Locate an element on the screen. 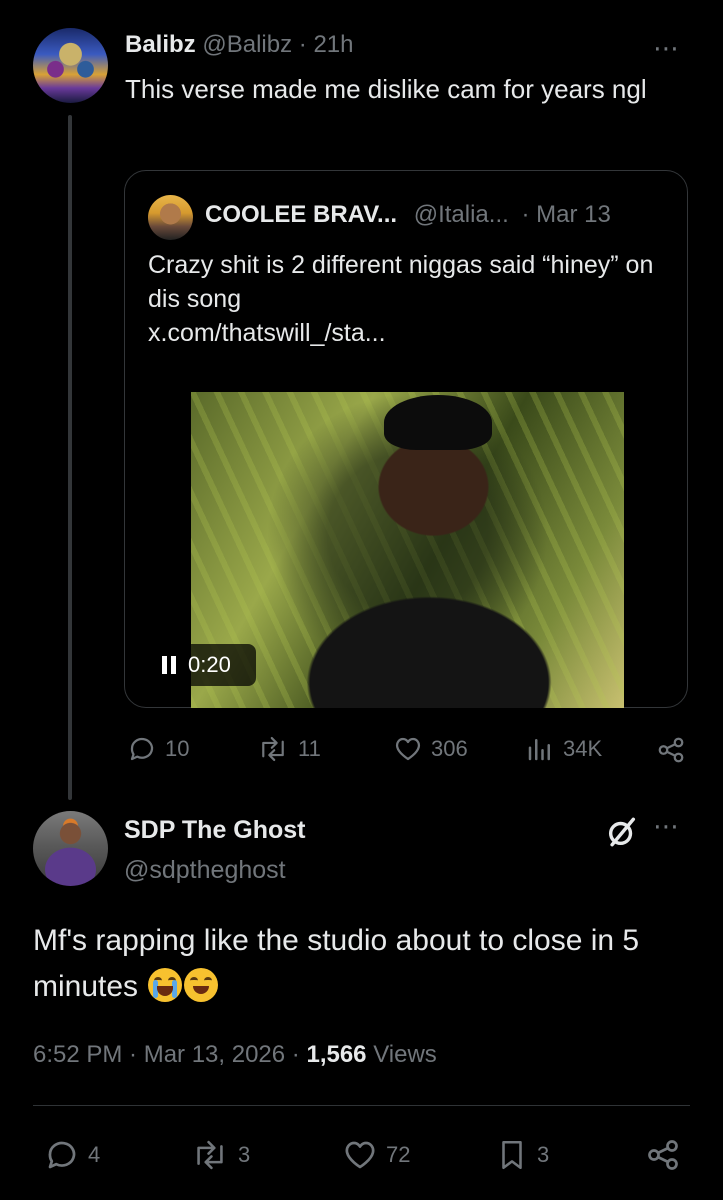 The image size is (723, 1200). reply-reply-button: 4 is located at coordinates (72, 1155).